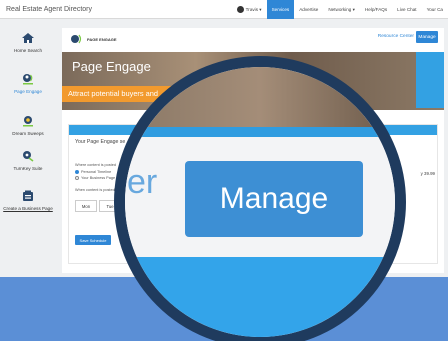 This screenshot has height=341, width=448. I want to click on page-engage-logo: PAGE ENGAGE, so click(93, 39).